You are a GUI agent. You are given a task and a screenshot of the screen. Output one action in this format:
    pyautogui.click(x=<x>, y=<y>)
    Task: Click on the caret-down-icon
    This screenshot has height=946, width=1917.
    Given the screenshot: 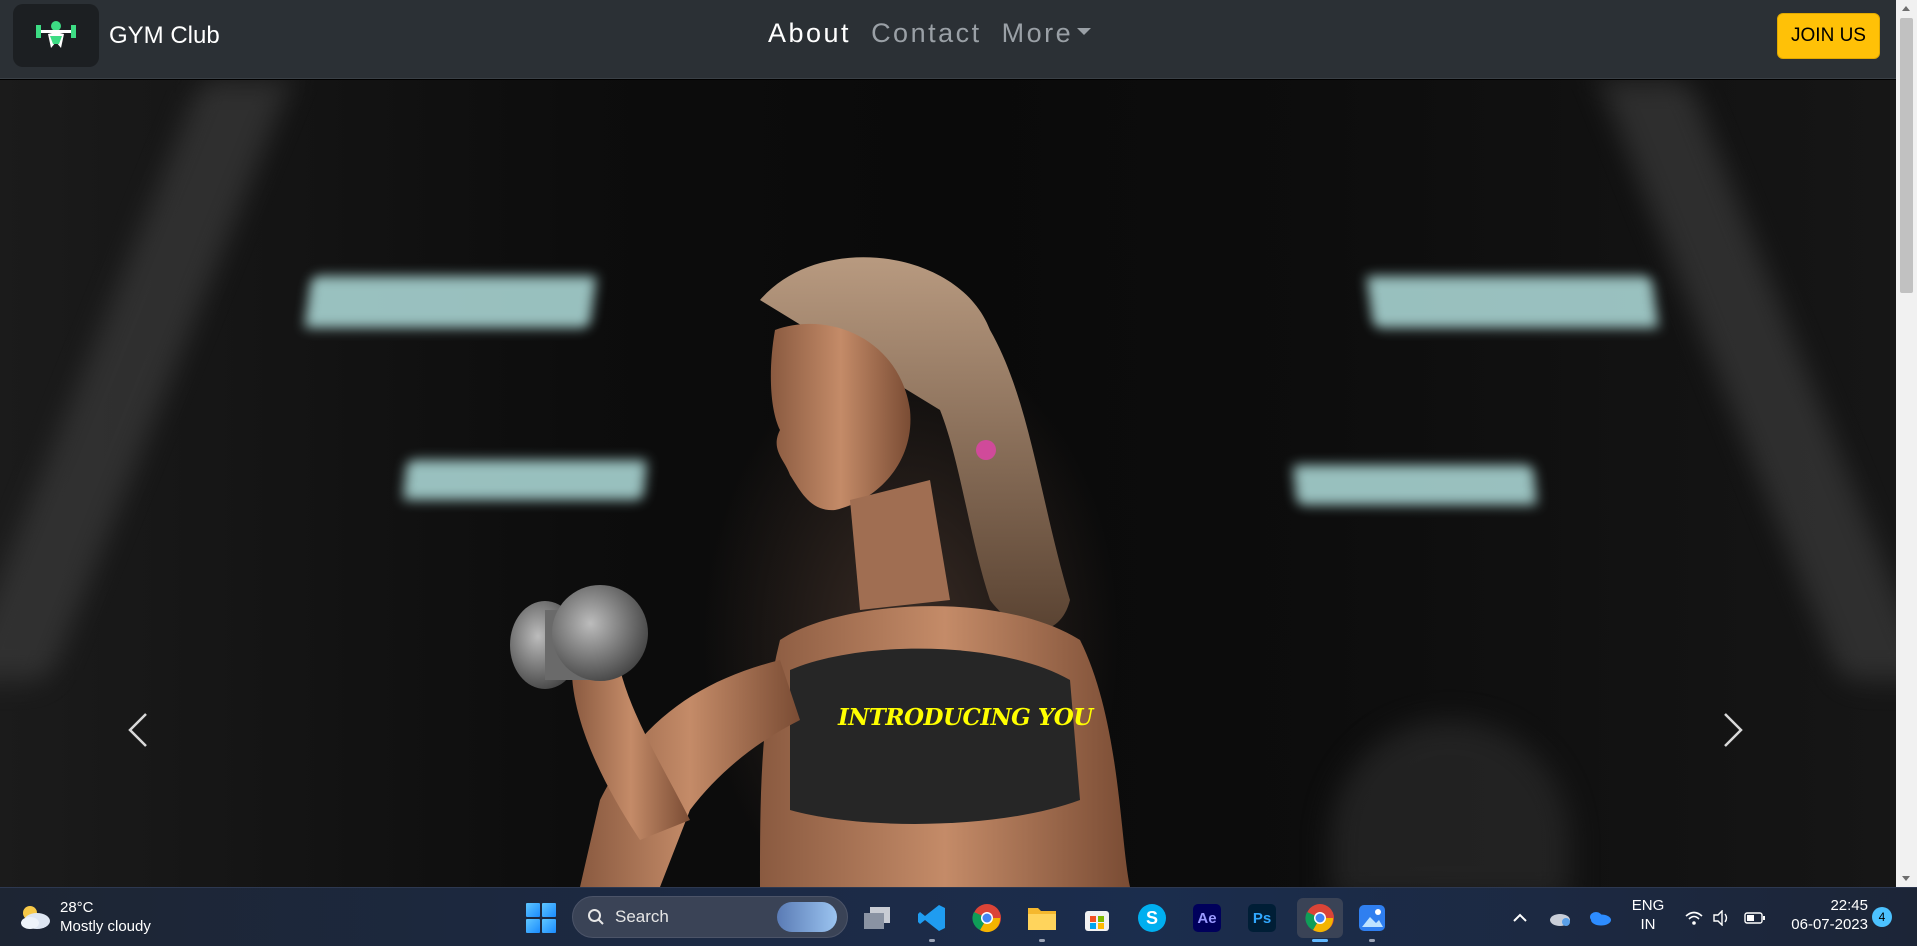 What is the action you would take?
    pyautogui.click(x=1084, y=32)
    